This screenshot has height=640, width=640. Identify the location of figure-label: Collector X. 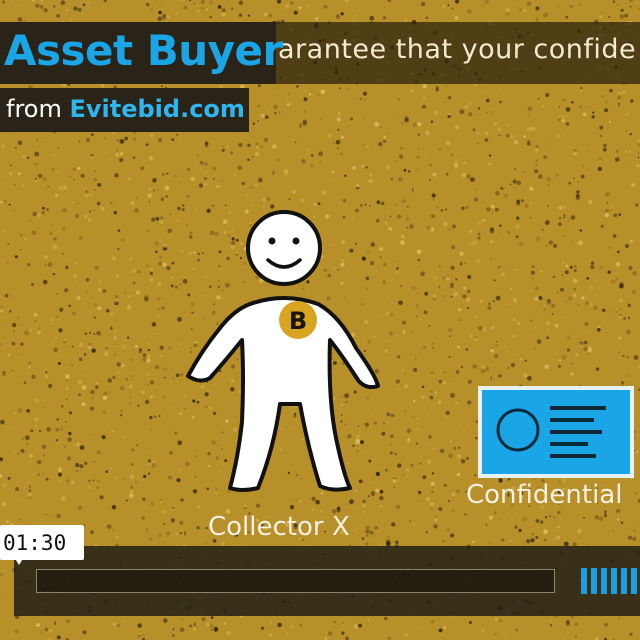
(279, 527).